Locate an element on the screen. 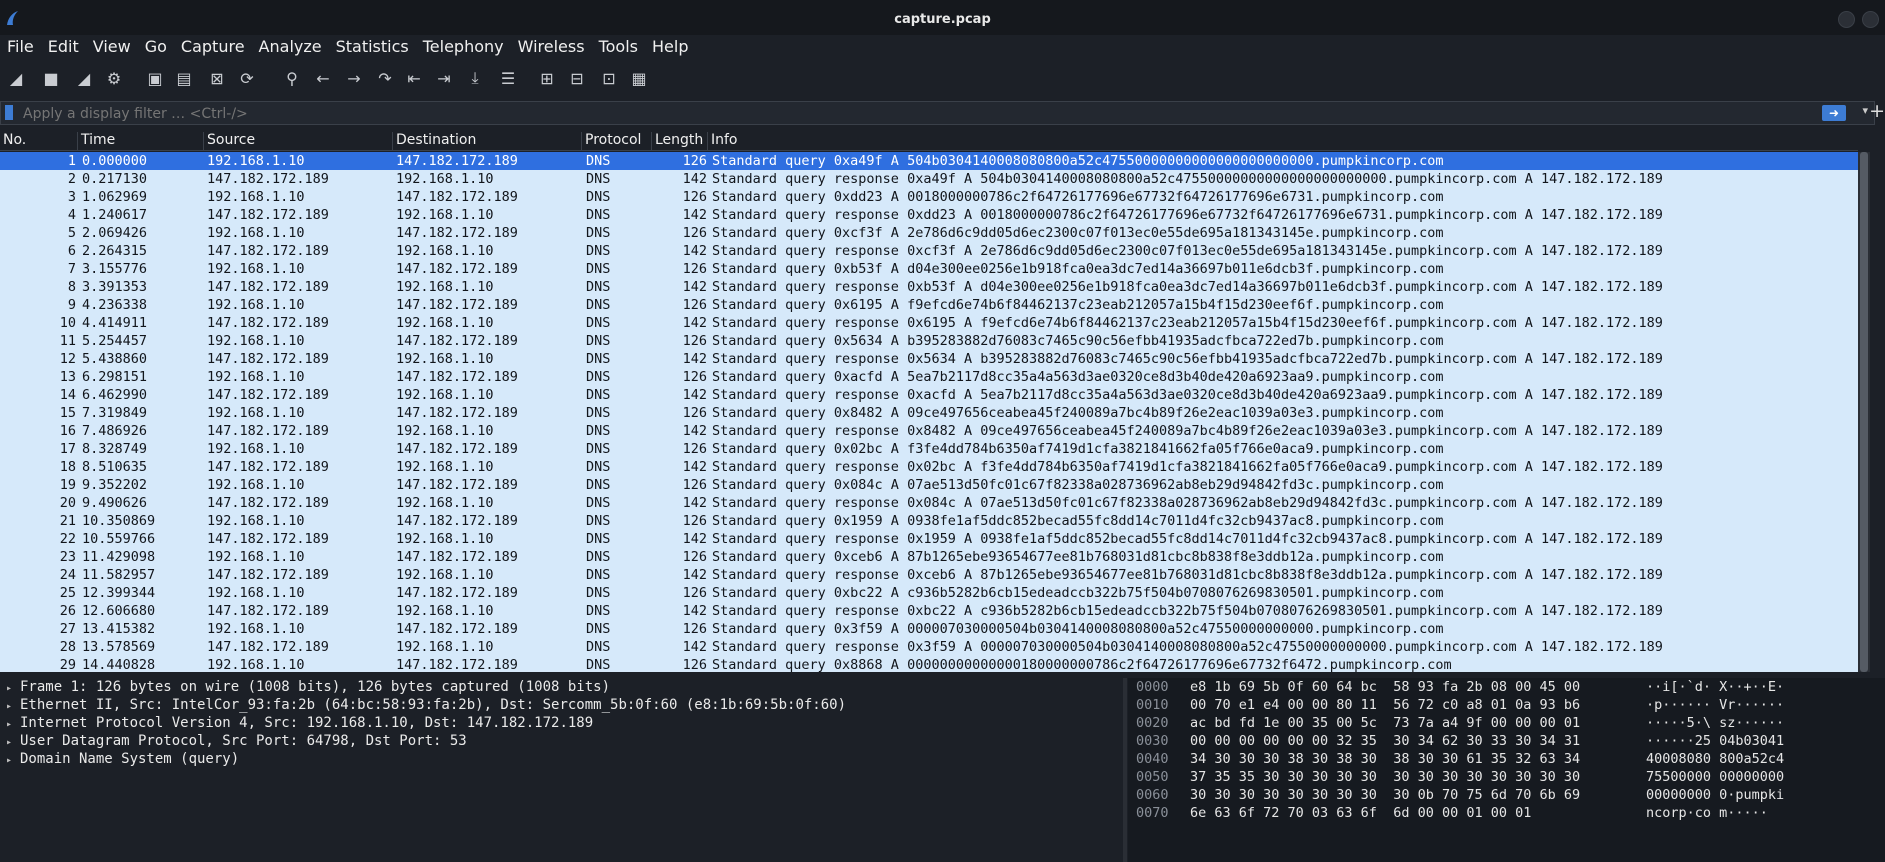 Image resolution: width=1885 pixels, height=862 pixels. filter-dropdown-icon: ▾ is located at coordinates (1865, 110).